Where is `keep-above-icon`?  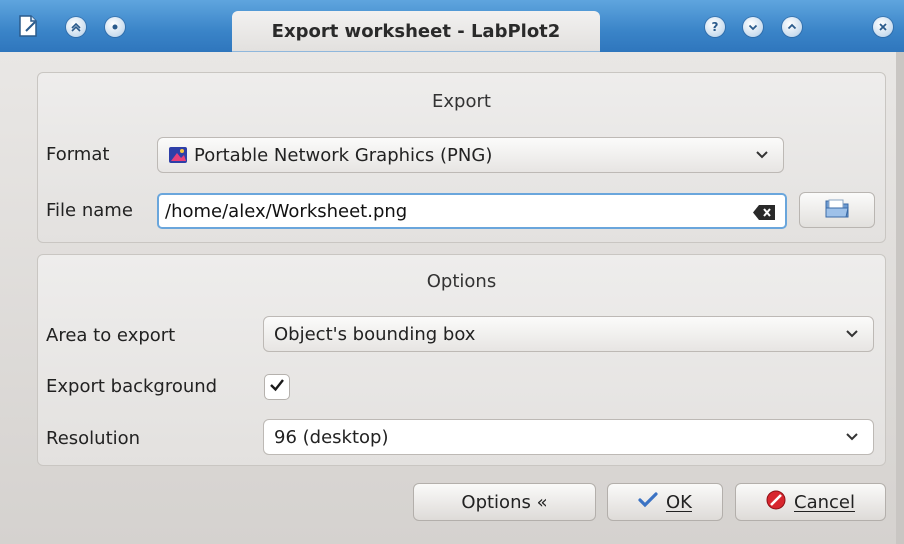 keep-above-icon is located at coordinates (76, 27).